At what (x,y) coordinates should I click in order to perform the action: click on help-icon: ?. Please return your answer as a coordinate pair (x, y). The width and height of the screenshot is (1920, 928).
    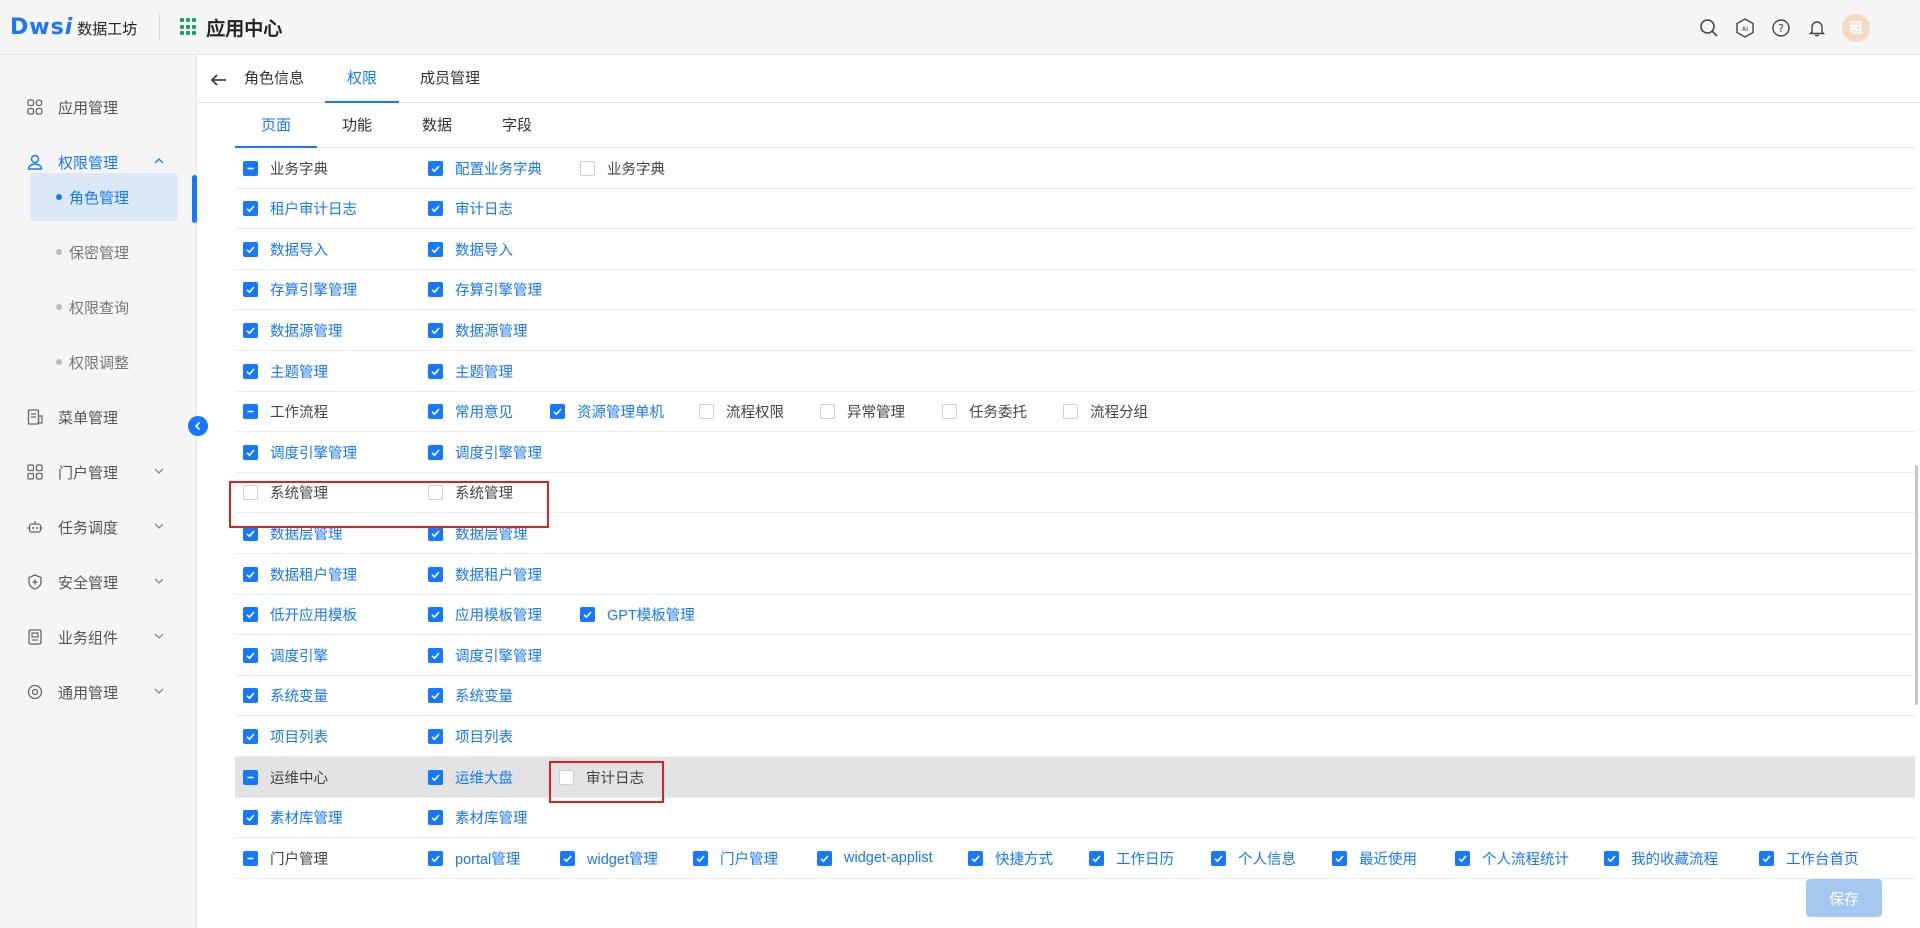
    Looking at the image, I should click on (1781, 28).